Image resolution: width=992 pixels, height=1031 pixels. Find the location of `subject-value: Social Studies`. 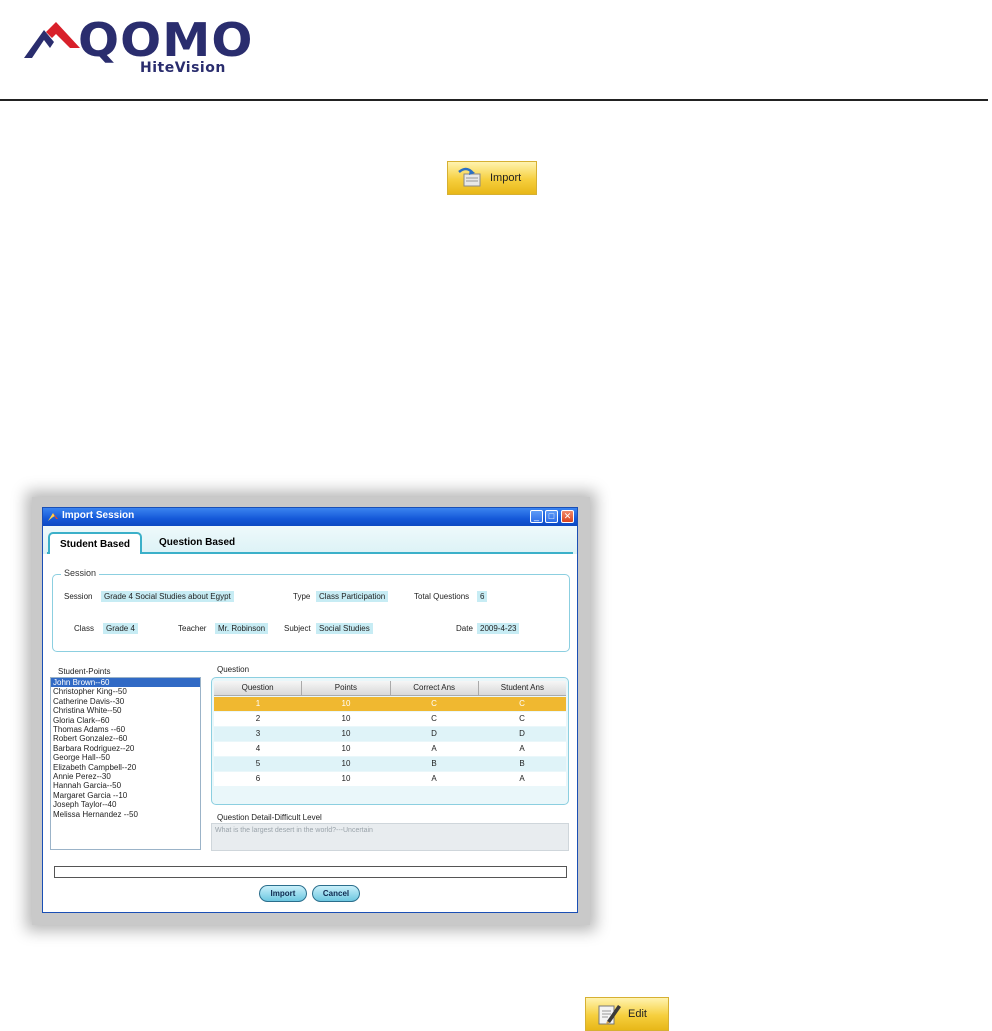

subject-value: Social Studies is located at coordinates (344, 628).